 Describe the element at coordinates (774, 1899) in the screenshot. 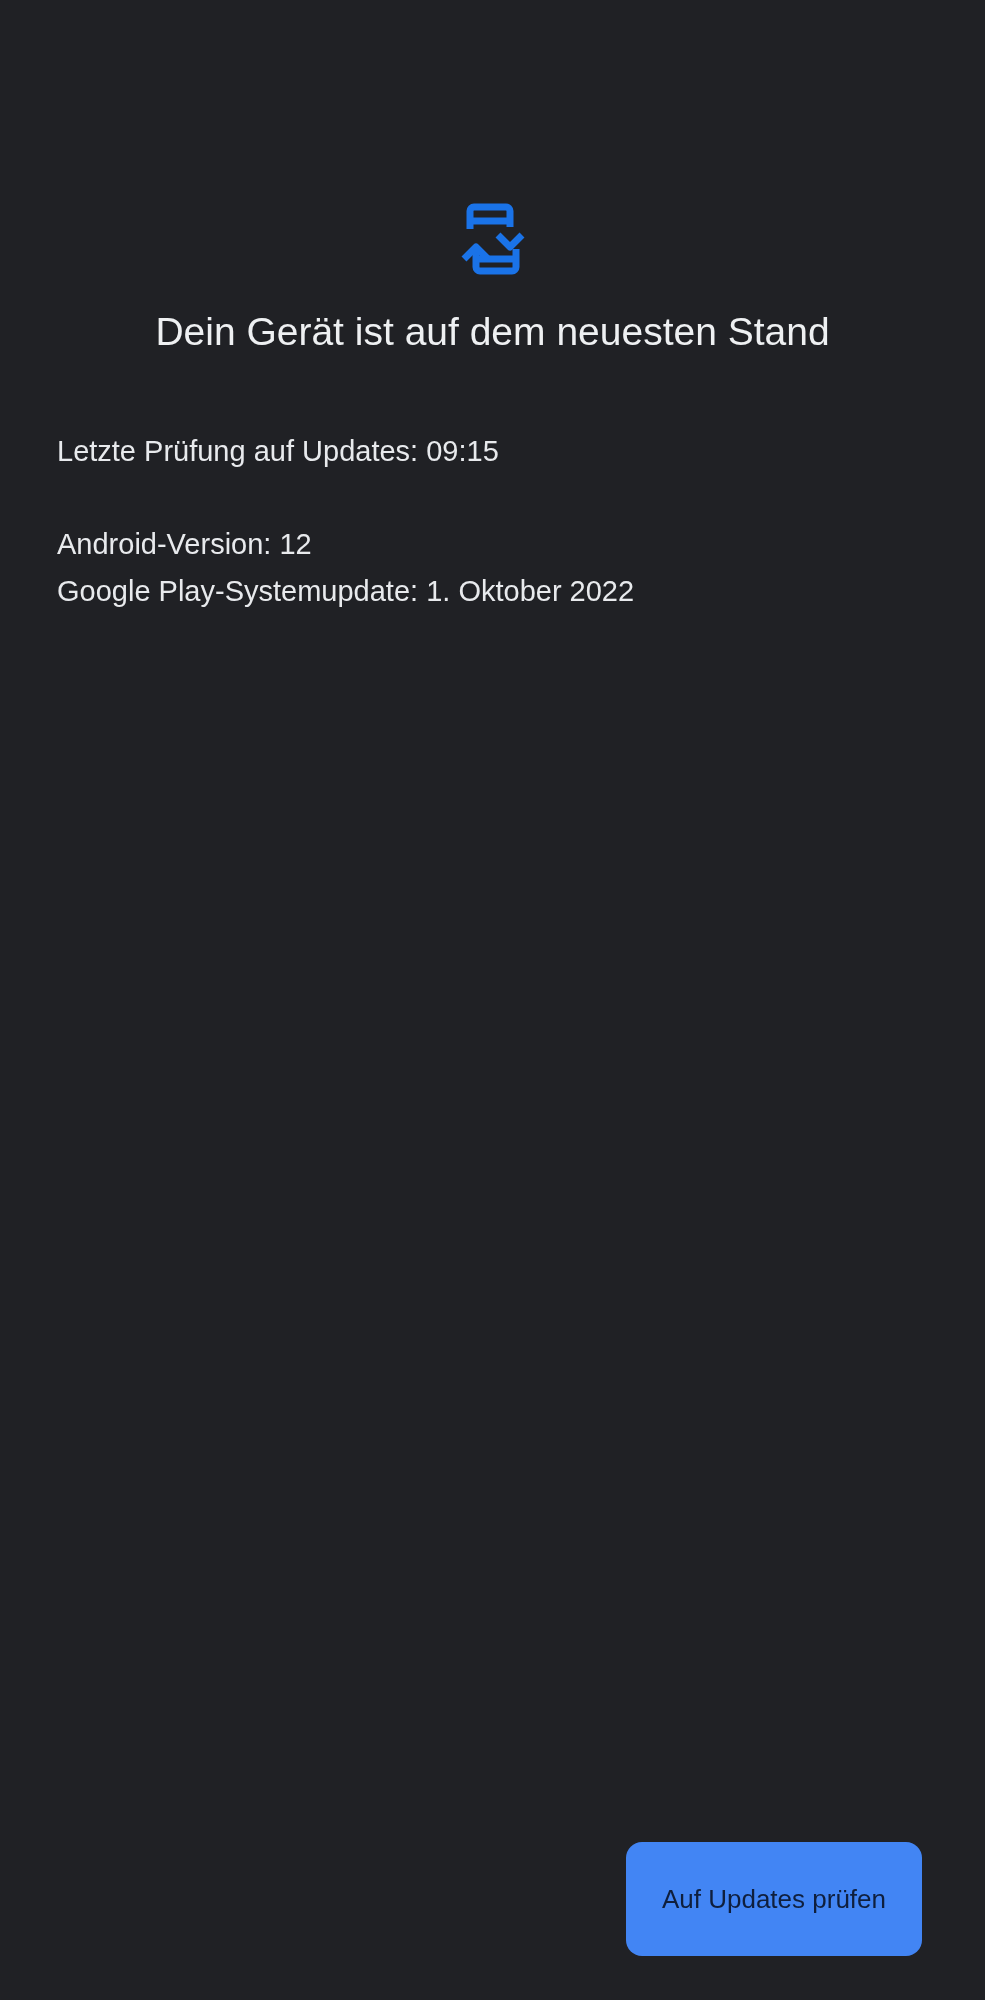

I see `check-updates-button: Auf Updates prüfen` at that location.